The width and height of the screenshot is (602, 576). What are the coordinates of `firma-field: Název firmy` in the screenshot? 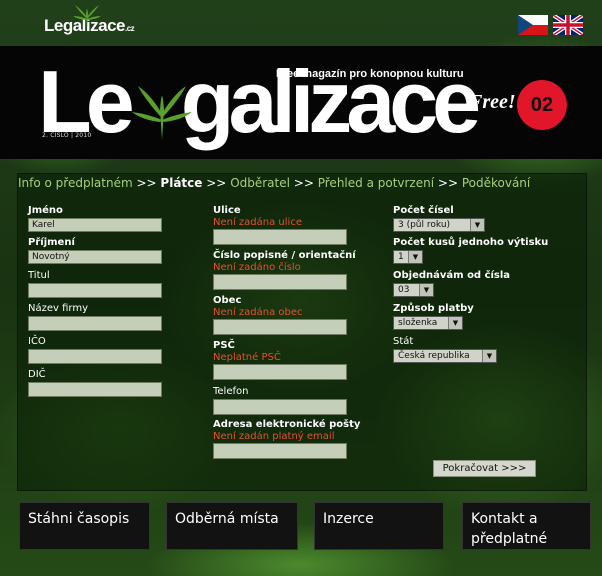 It's located at (95, 317).